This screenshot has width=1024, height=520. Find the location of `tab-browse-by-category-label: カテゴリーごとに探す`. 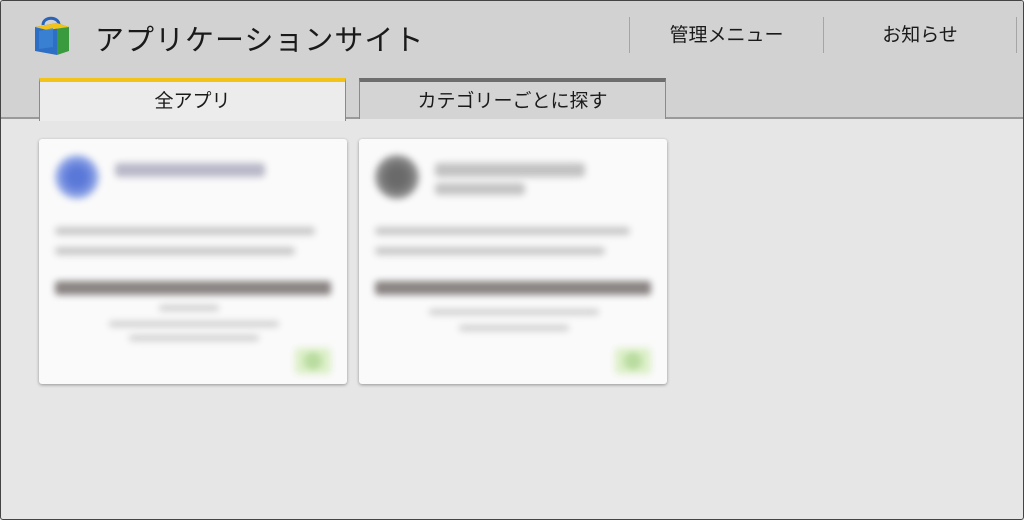

tab-browse-by-category-label: カテゴリーごとに探す is located at coordinates (512, 101).